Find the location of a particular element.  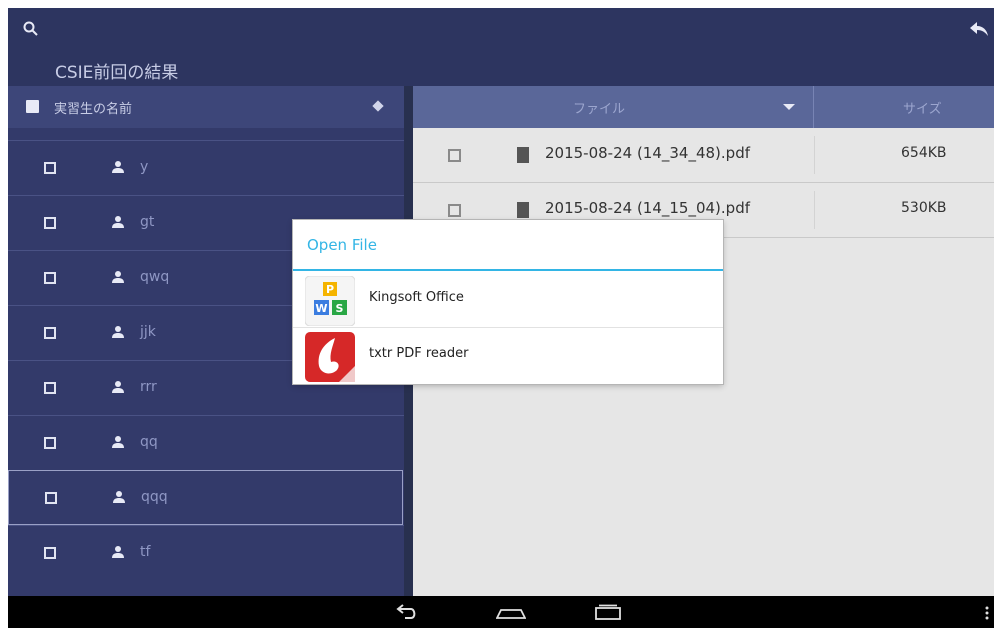

svg-text: P is located at coordinates (330, 289).